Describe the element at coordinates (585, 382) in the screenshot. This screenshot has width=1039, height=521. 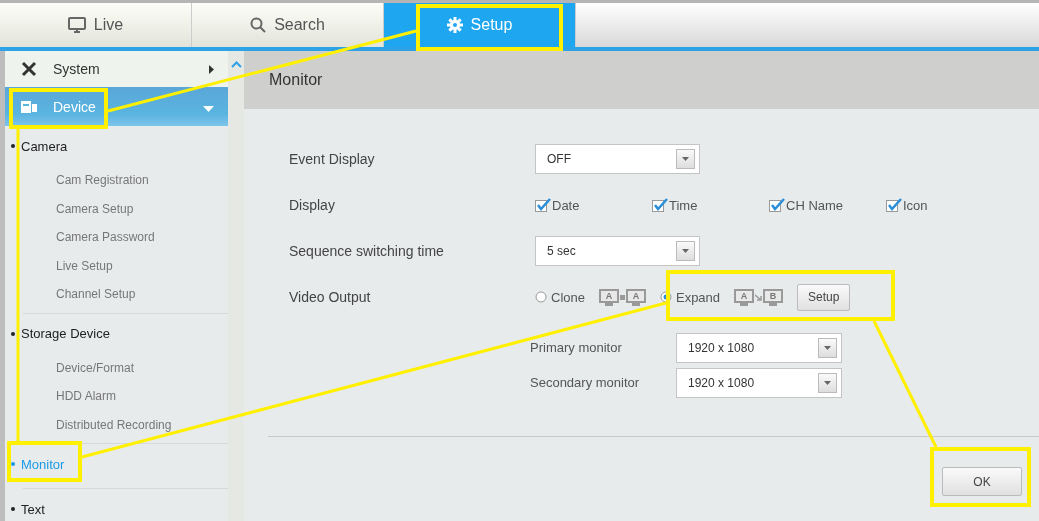
I see `field-label: Secondary monitor` at that location.